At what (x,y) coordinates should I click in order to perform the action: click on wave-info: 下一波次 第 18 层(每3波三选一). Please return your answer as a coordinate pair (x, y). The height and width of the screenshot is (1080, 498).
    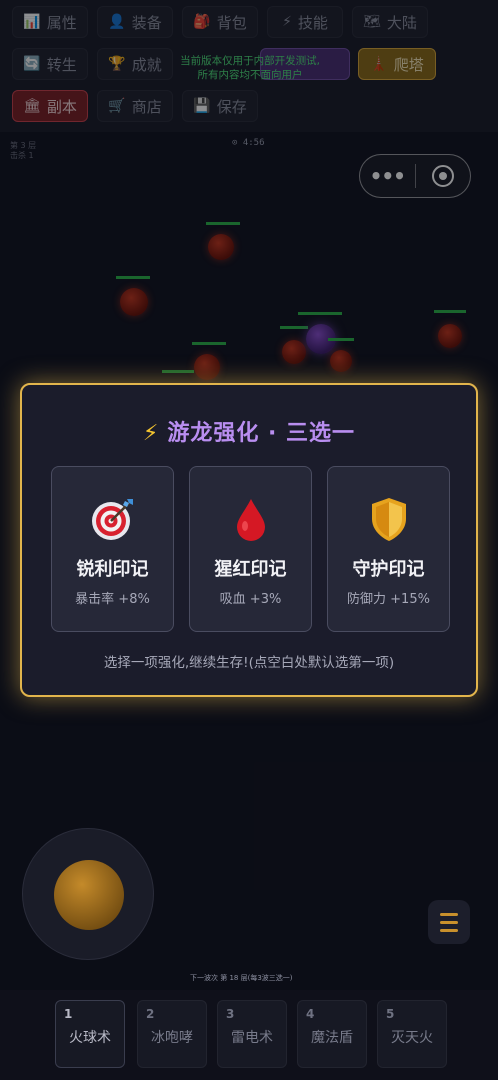
    Looking at the image, I should click on (241, 978).